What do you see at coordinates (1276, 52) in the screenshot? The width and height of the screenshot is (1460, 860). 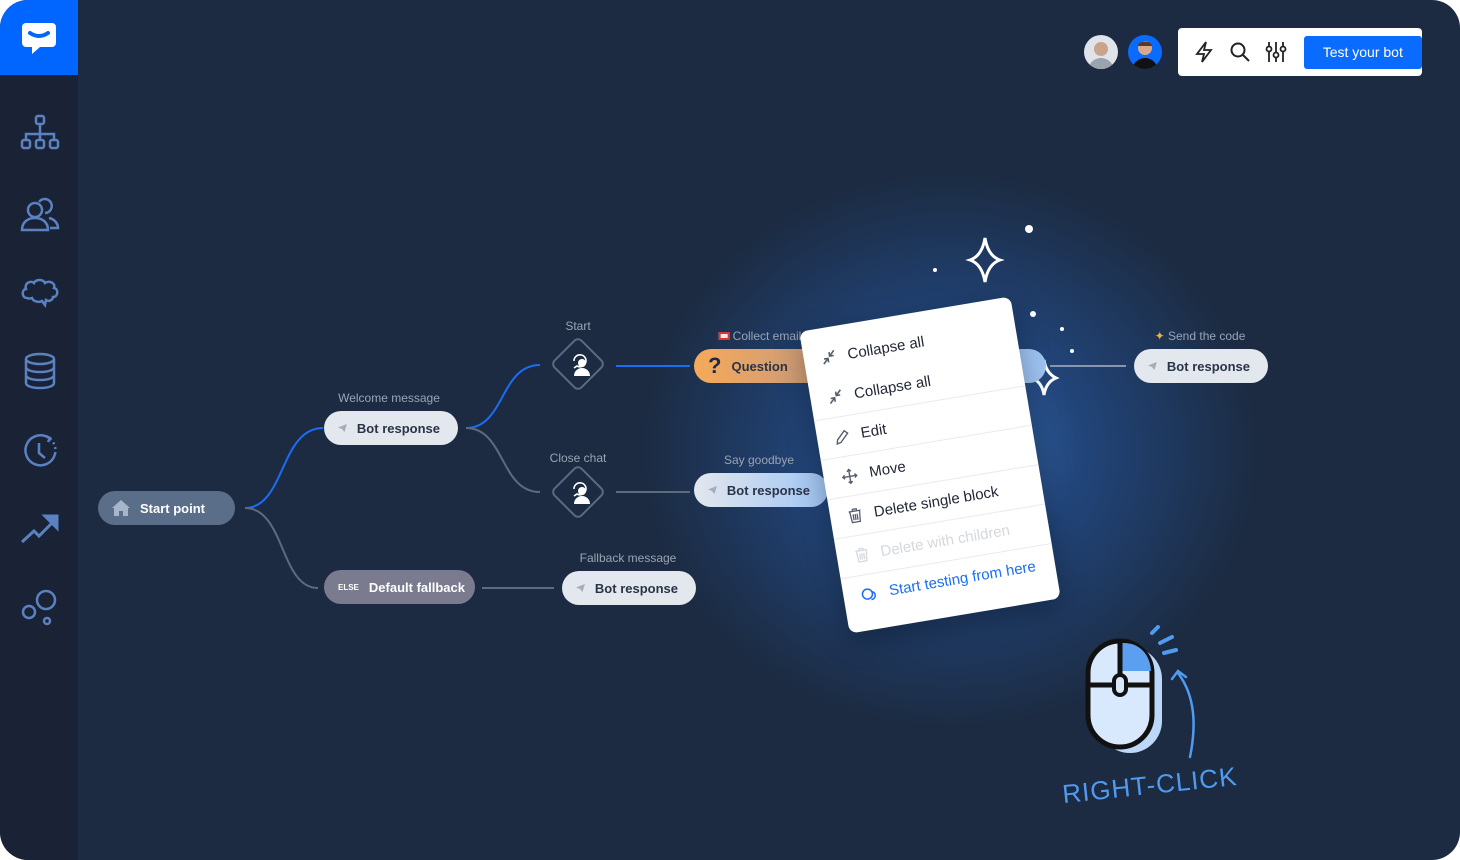 I see `sliders-icon` at bounding box center [1276, 52].